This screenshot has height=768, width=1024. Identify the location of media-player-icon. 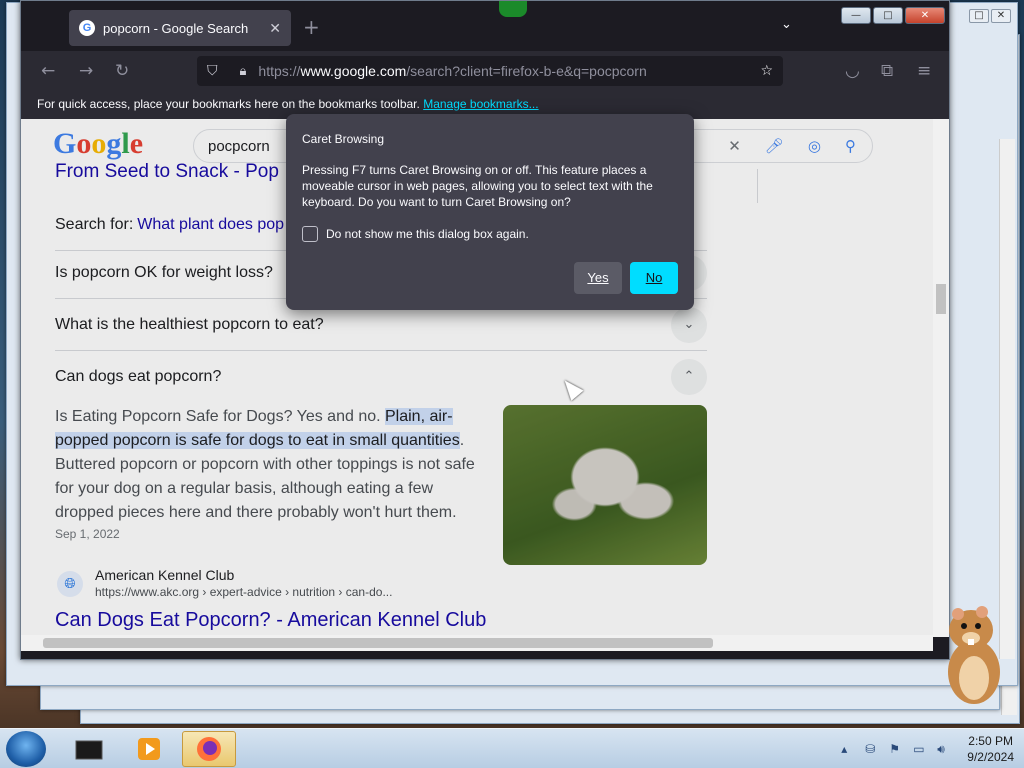
(149, 749).